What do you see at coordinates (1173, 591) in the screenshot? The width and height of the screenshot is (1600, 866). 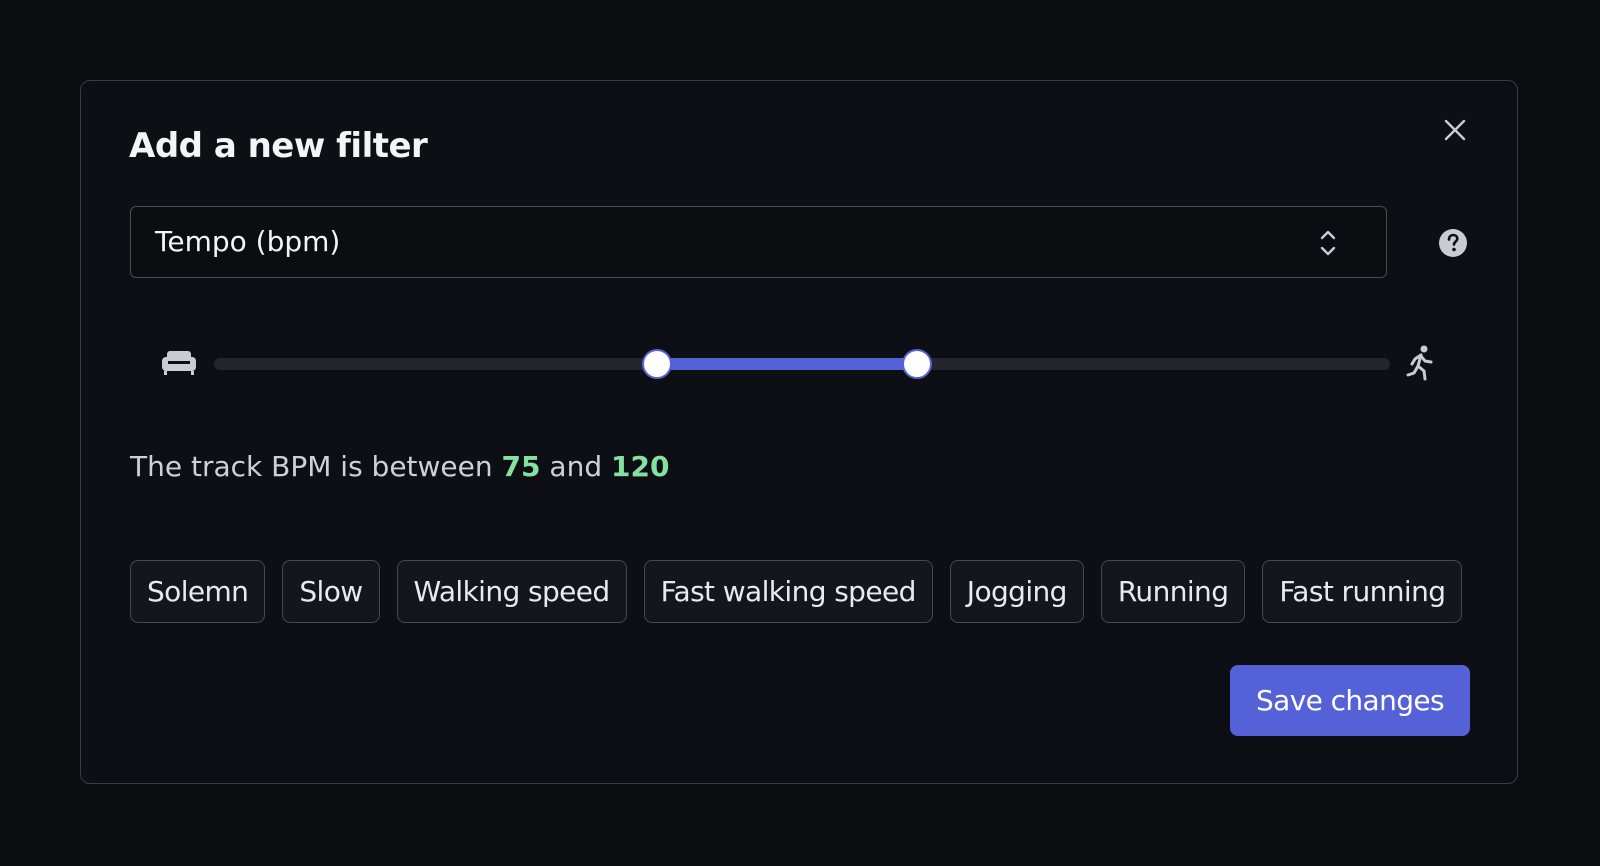 I see `preset-running: Running` at bounding box center [1173, 591].